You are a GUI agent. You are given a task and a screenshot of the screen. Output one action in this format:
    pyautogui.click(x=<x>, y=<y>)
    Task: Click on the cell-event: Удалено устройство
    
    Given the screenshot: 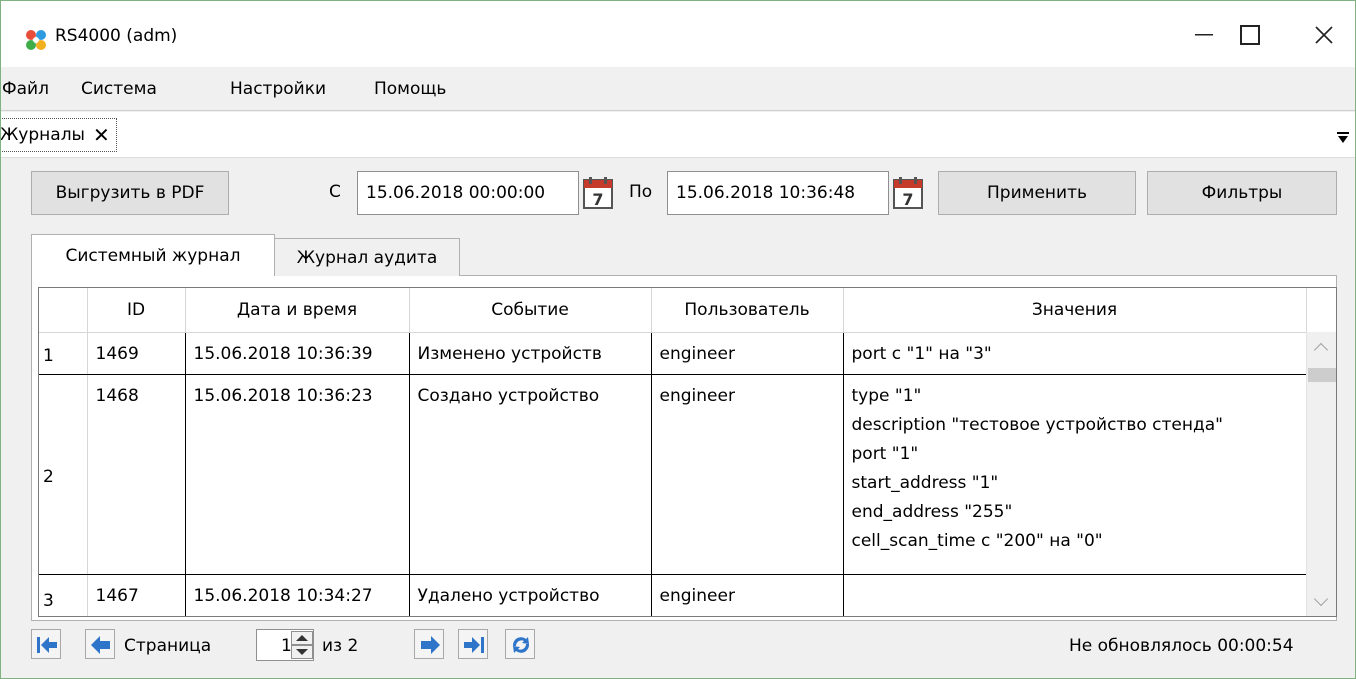 What is the action you would take?
    pyautogui.click(x=530, y=595)
    